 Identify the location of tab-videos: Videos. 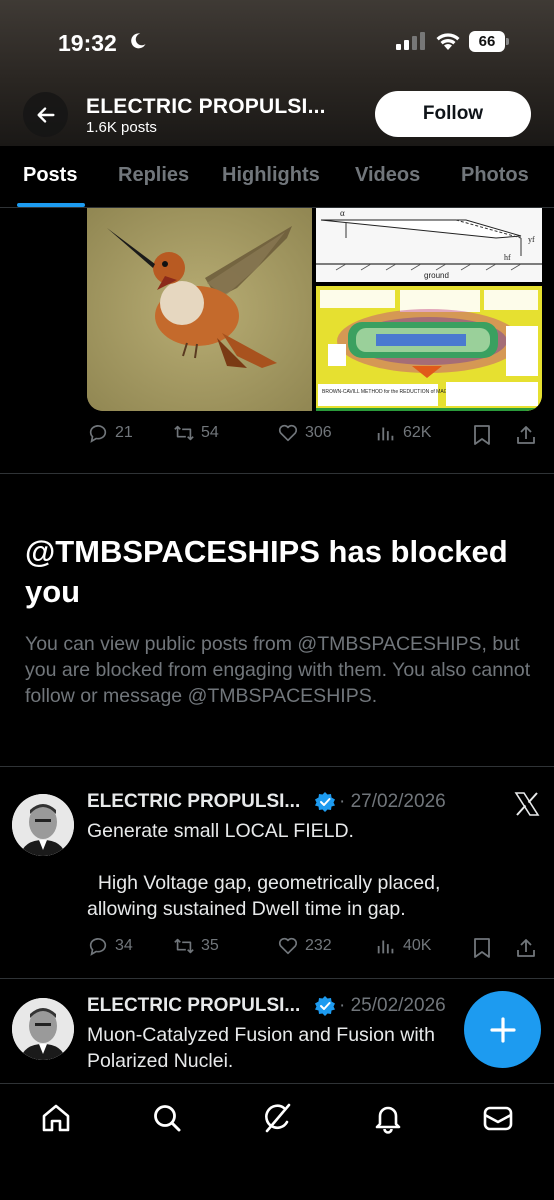
(387, 175).